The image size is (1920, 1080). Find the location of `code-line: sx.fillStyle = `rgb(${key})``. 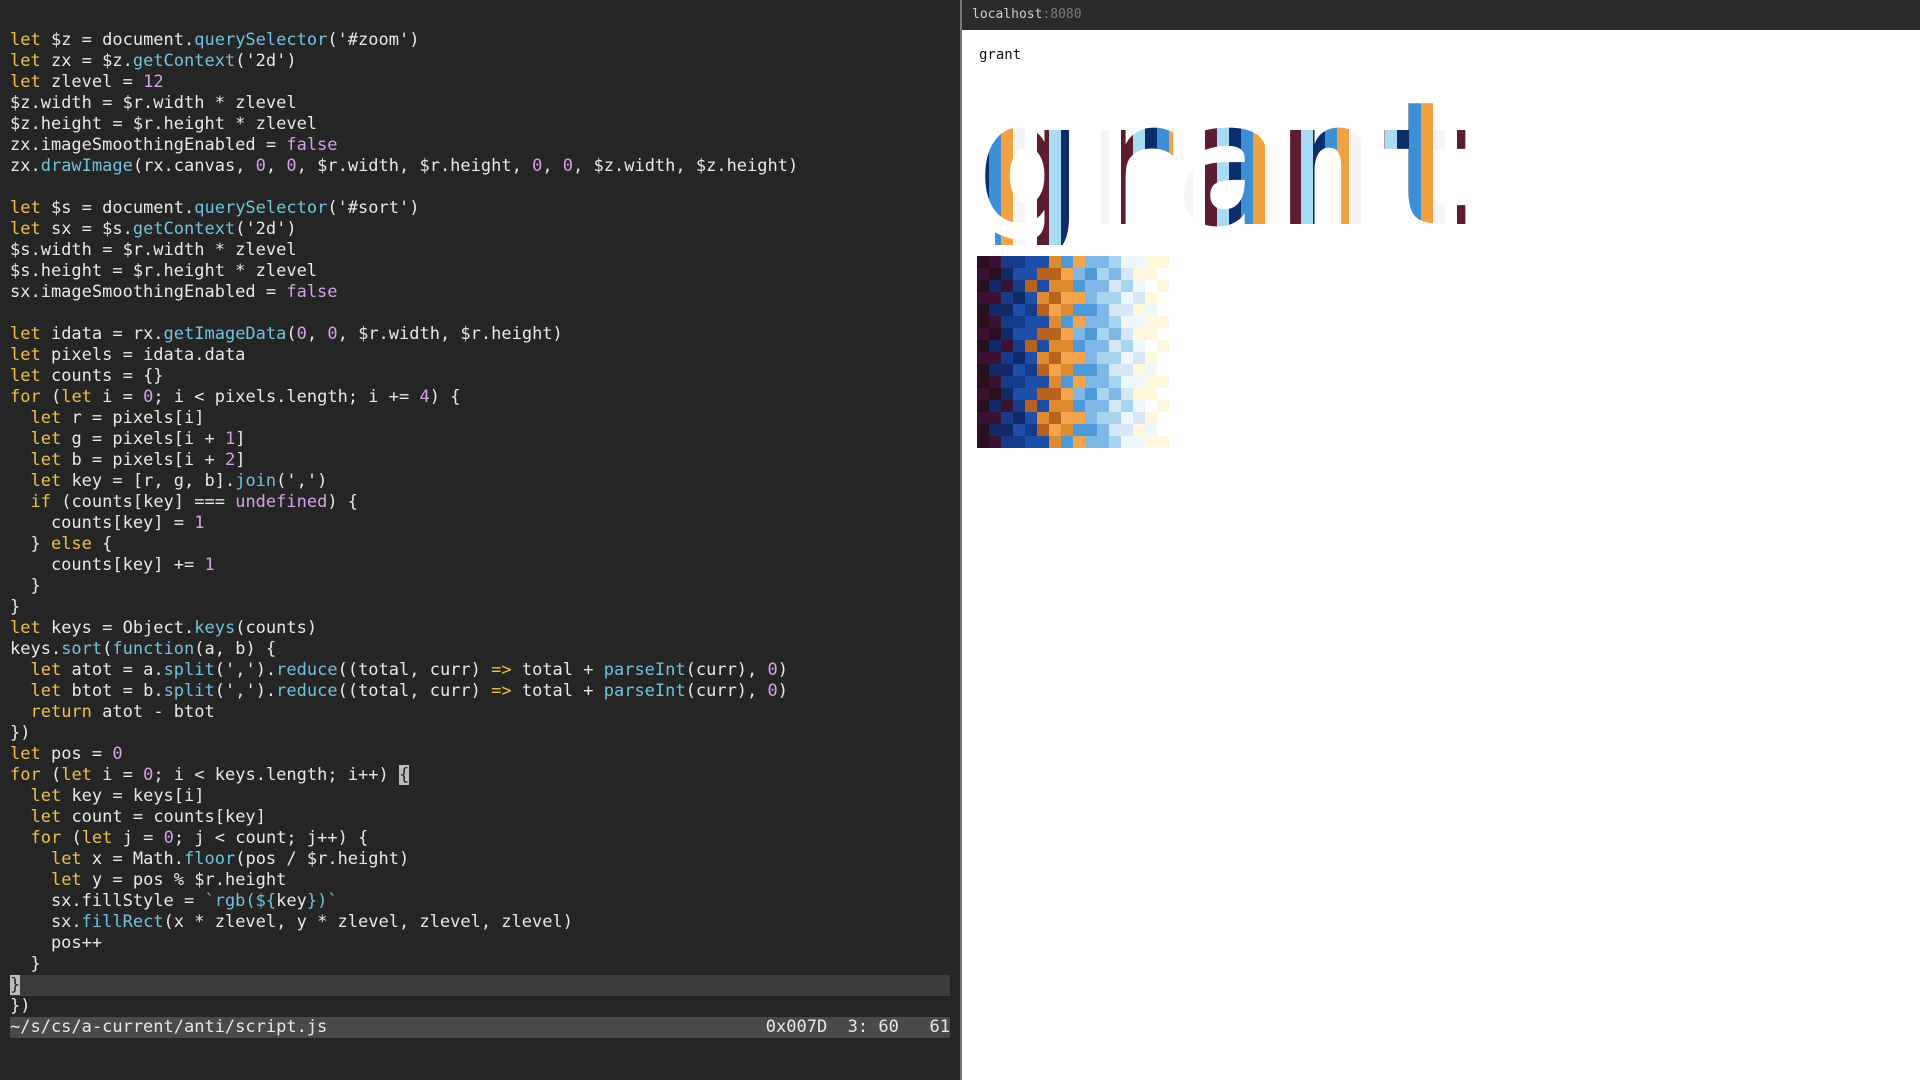

code-line: sx.fillStyle = `rgb(${key})` is located at coordinates (480, 901).